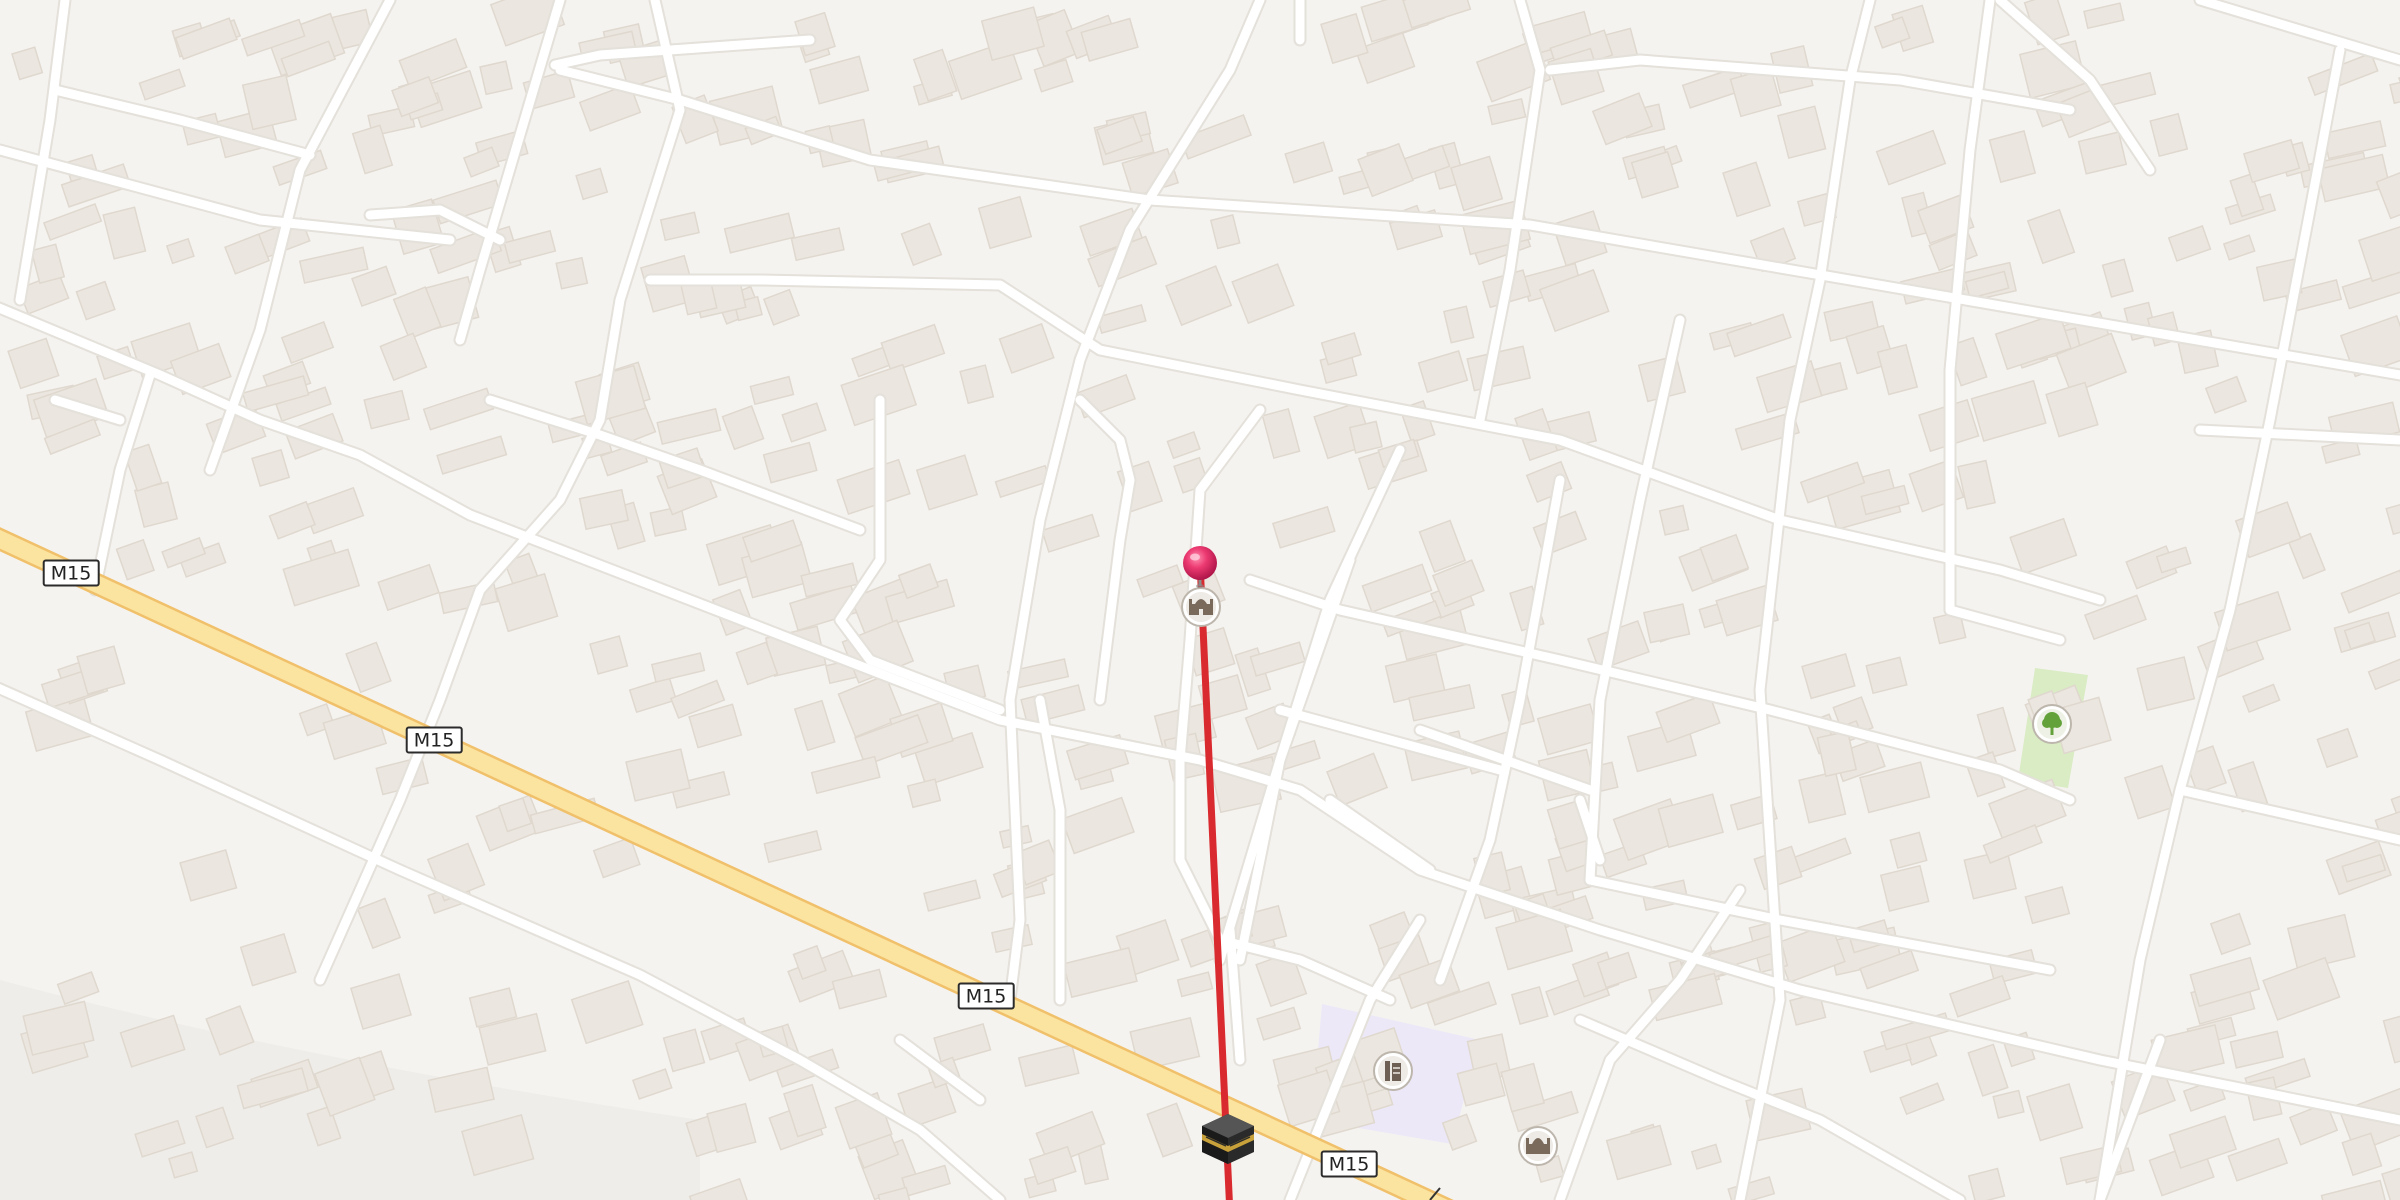  What do you see at coordinates (1393, 1071) in the screenshot?
I see `school-icon` at bounding box center [1393, 1071].